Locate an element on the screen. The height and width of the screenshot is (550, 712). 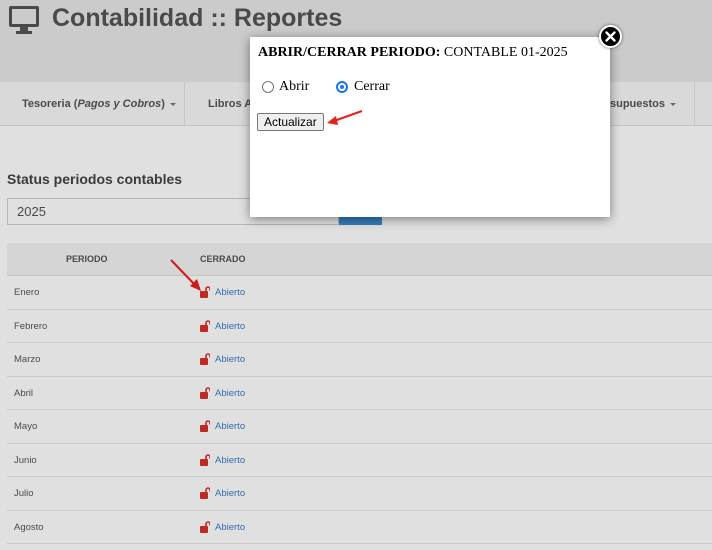
modal-title-bold: ABRIR/CERRAR PERIODO: is located at coordinates (349, 52).